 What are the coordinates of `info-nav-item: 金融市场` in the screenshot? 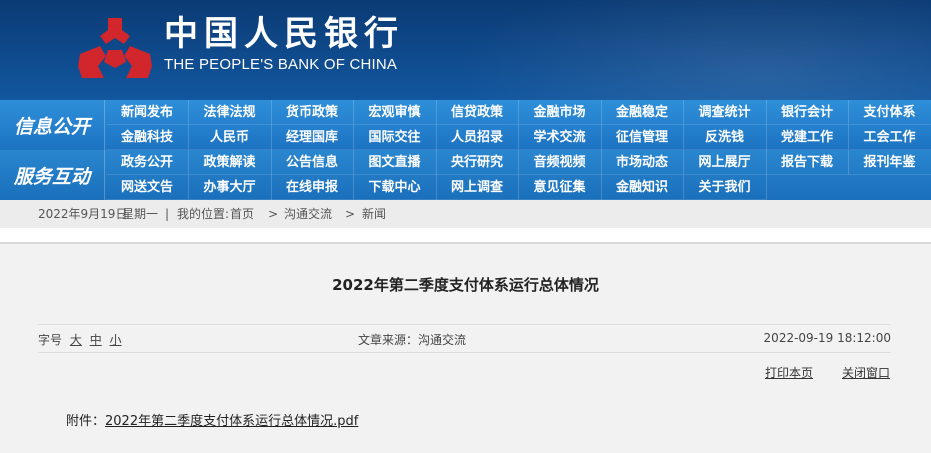 It's located at (560, 112).